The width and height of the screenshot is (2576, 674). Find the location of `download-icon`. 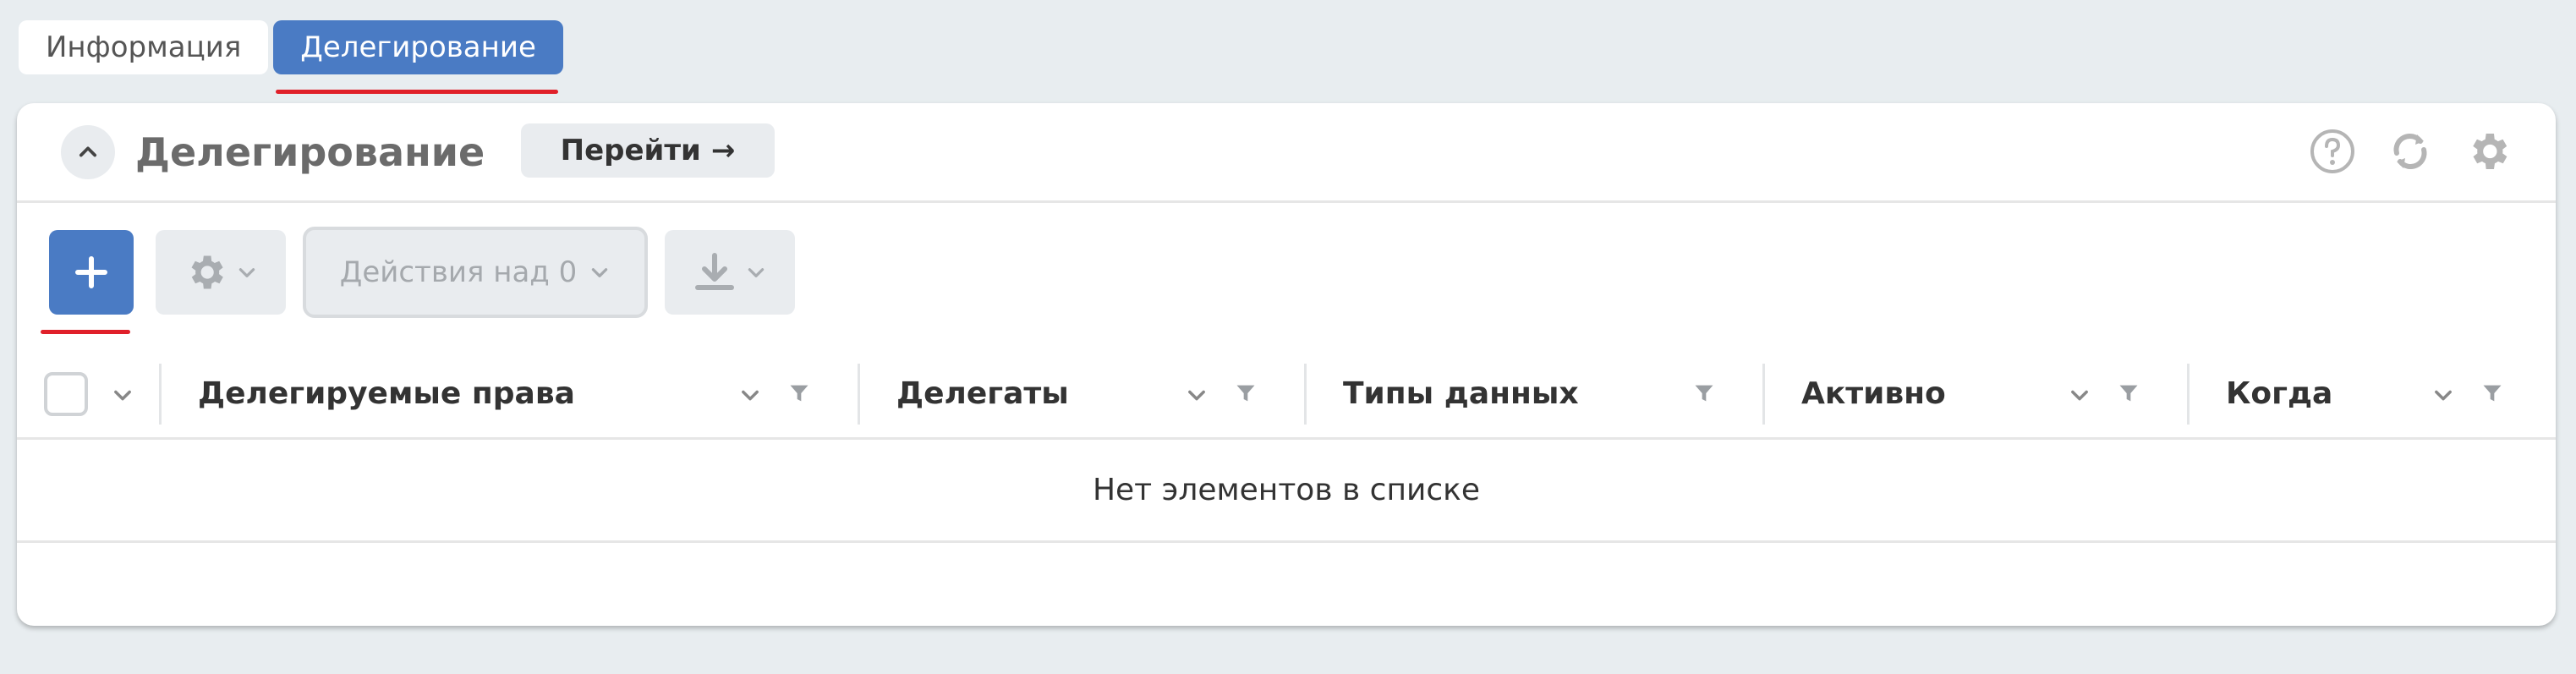

download-icon is located at coordinates (714, 271).